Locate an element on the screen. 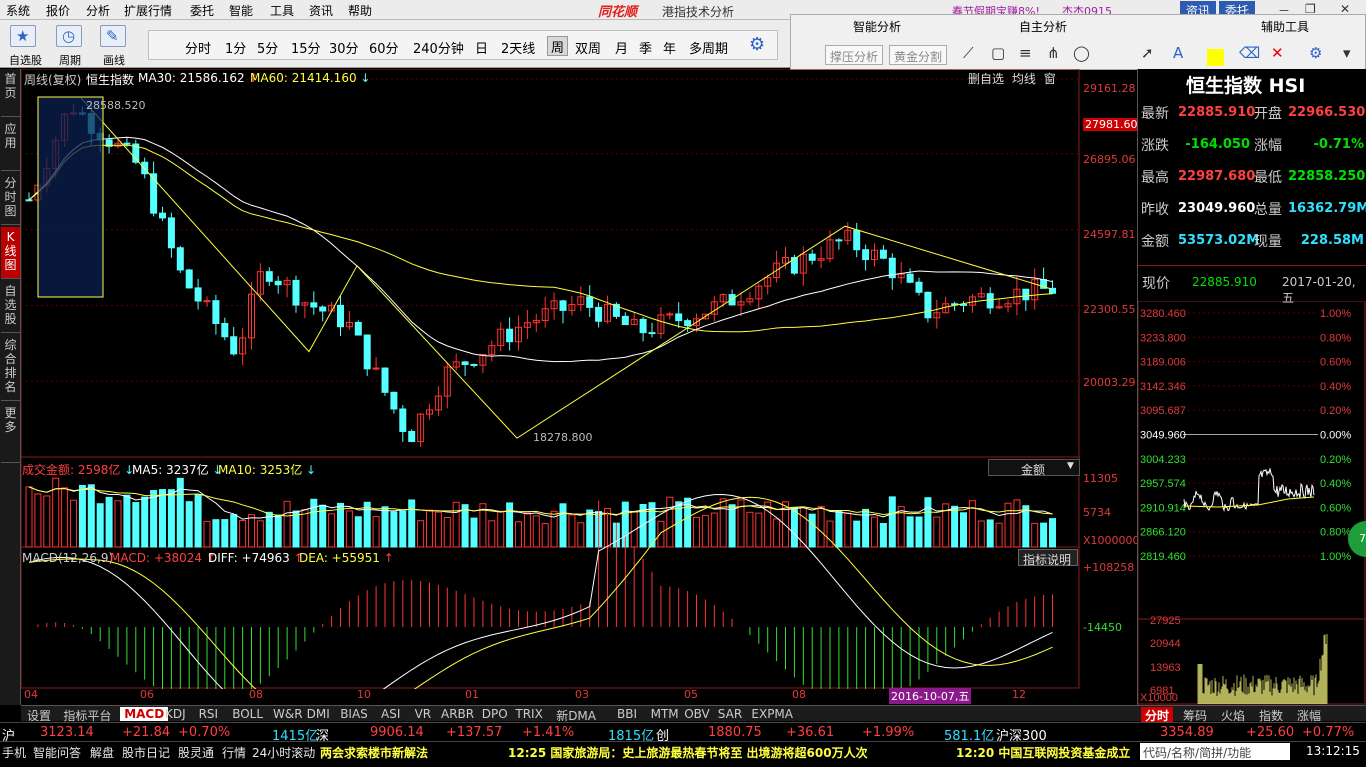 The height and width of the screenshot is (767, 1366). period-240分钟: 240分钟 is located at coordinates (438, 47).